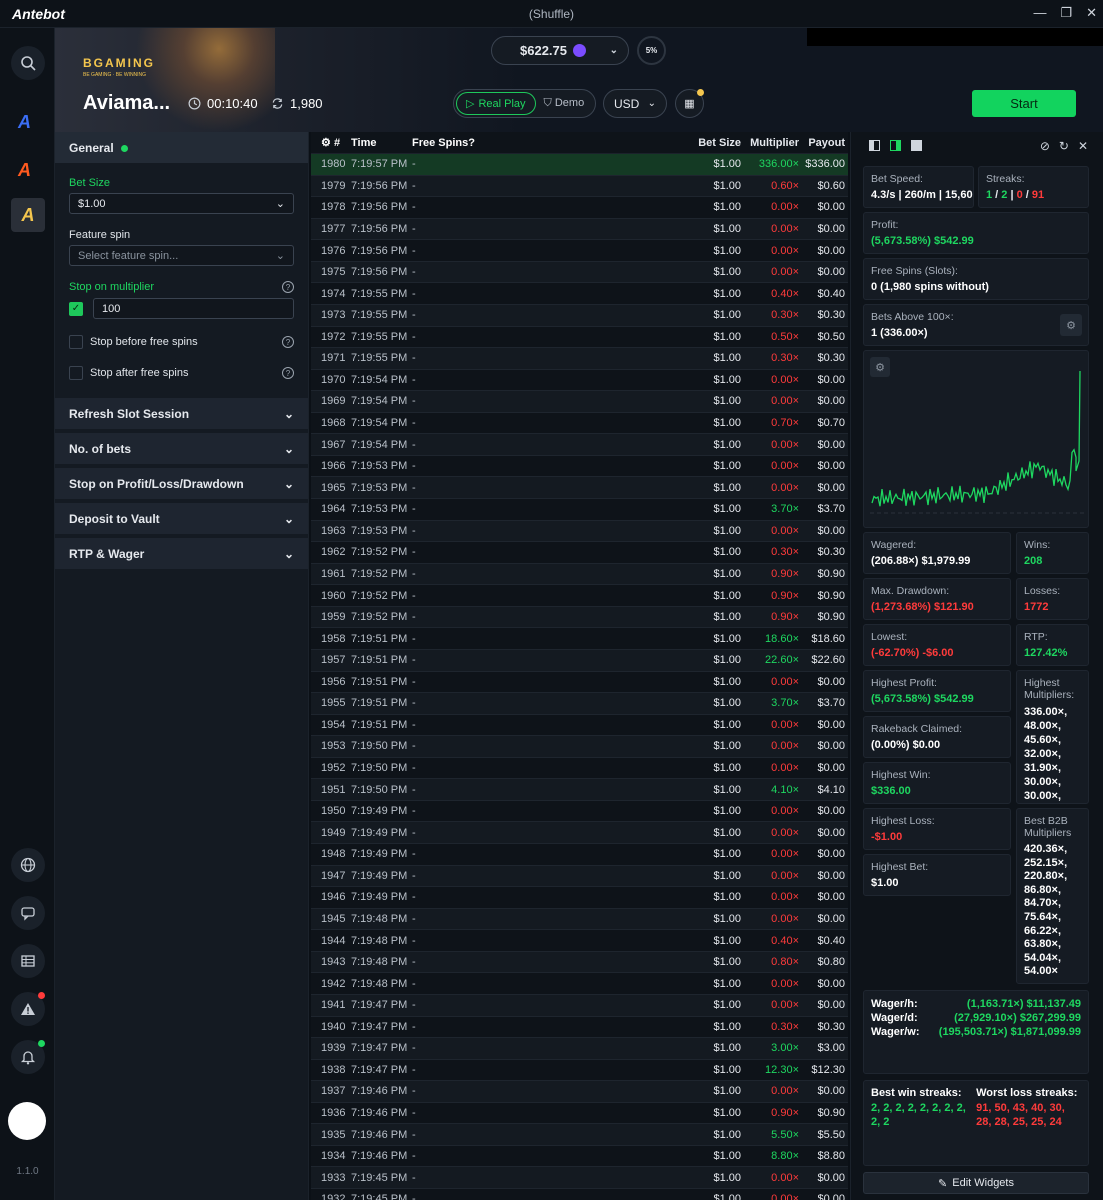 This screenshot has height=1200, width=1103. Describe the element at coordinates (560, 103) in the screenshot. I see `demo-button: ⛉ Demo` at that location.